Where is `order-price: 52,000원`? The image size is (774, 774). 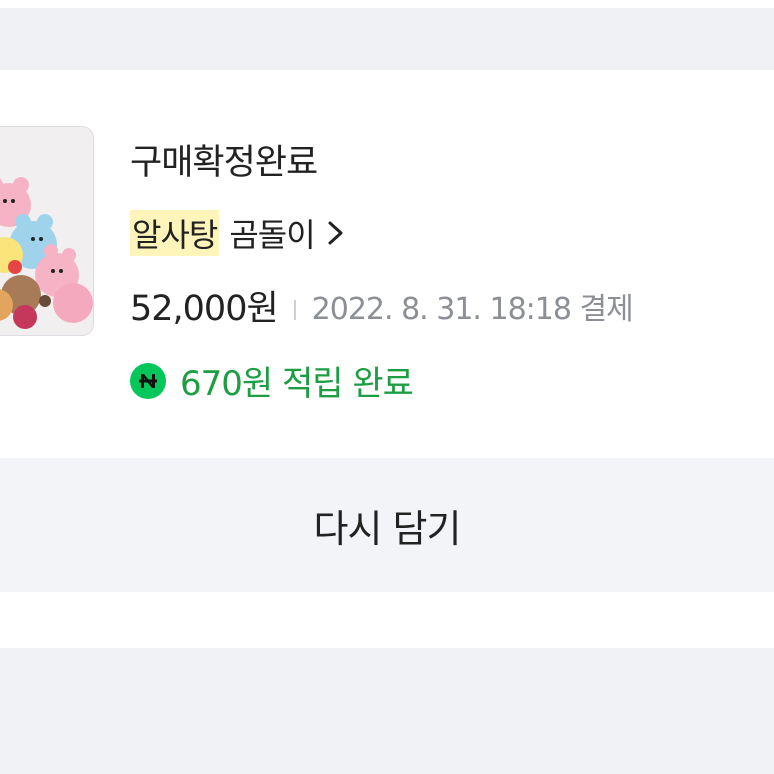 order-price: 52,000원 is located at coordinates (204, 309).